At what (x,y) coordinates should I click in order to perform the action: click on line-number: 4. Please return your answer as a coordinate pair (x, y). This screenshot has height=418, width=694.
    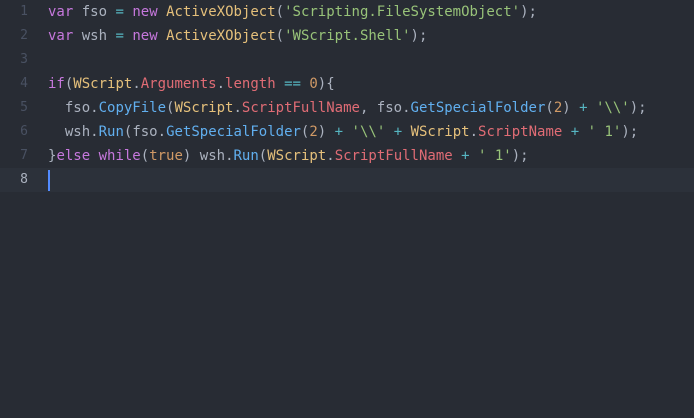
    Looking at the image, I should click on (24, 83).